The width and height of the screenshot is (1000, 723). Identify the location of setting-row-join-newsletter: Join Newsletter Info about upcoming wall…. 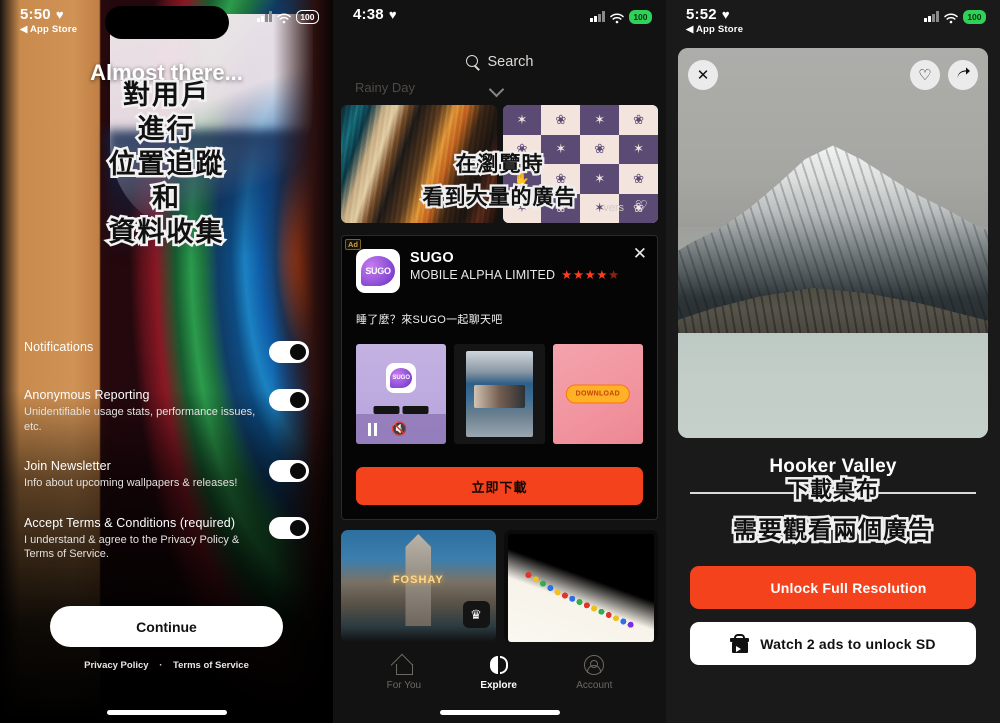
(166, 475).